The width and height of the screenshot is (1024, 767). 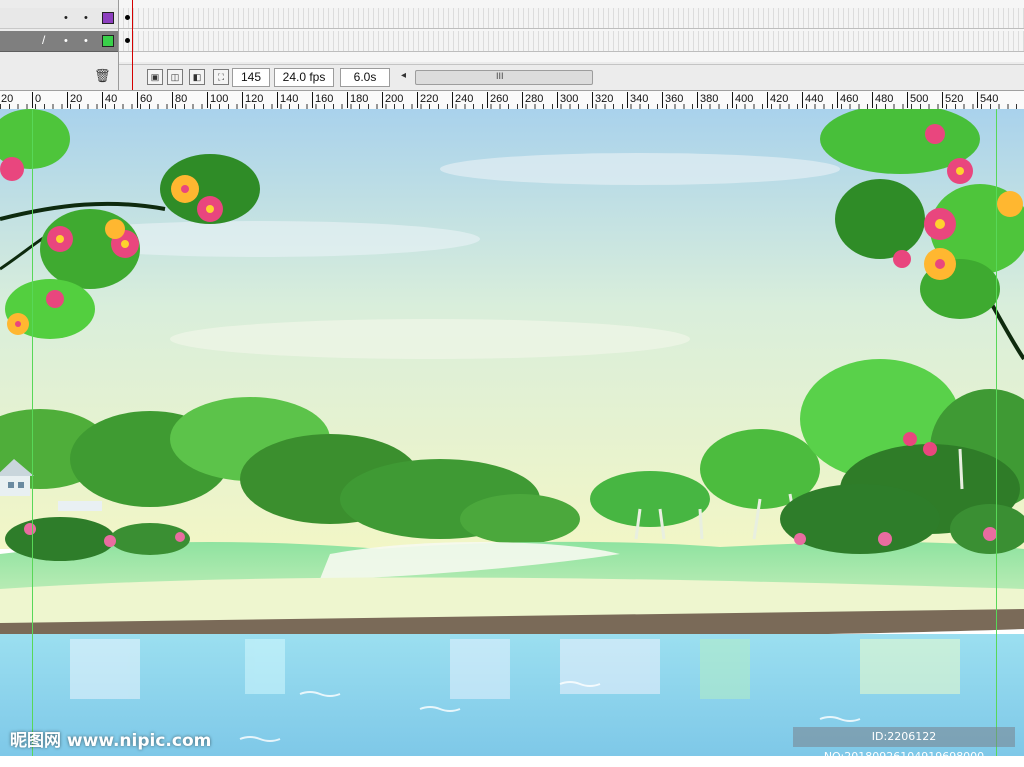 I want to click on ruler-label: 500, so click(x=917, y=100).